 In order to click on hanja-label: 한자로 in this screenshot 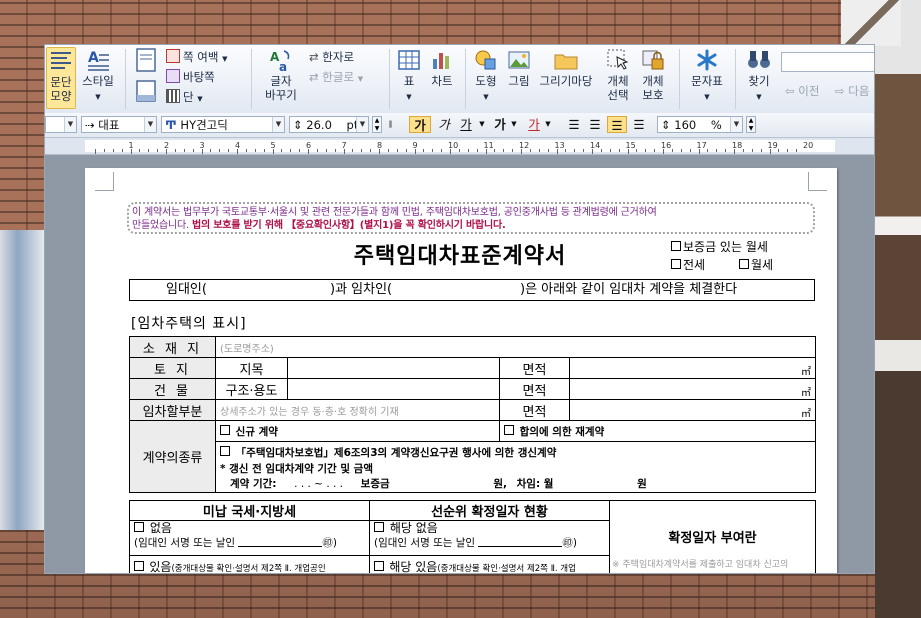, I will do `click(338, 57)`.